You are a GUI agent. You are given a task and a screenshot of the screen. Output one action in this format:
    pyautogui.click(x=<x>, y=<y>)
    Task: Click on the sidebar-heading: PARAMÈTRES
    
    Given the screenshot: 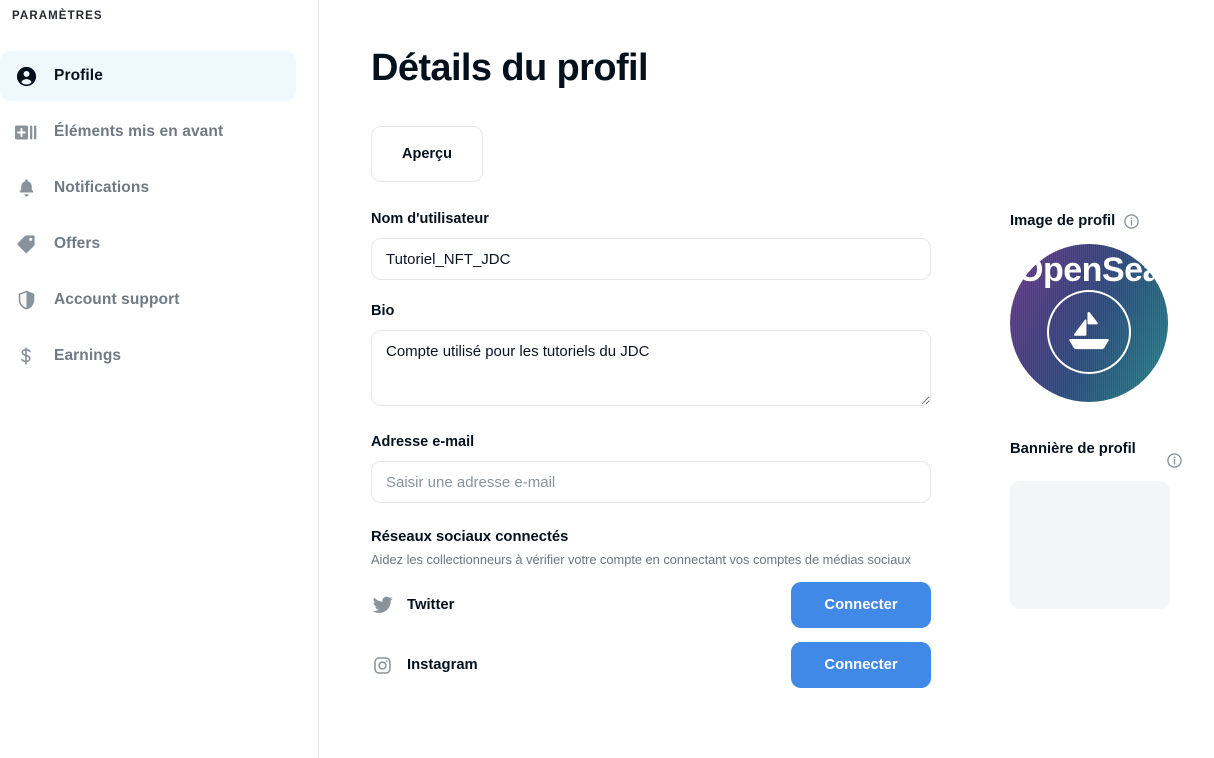 What is the action you would take?
    pyautogui.click(x=57, y=16)
    